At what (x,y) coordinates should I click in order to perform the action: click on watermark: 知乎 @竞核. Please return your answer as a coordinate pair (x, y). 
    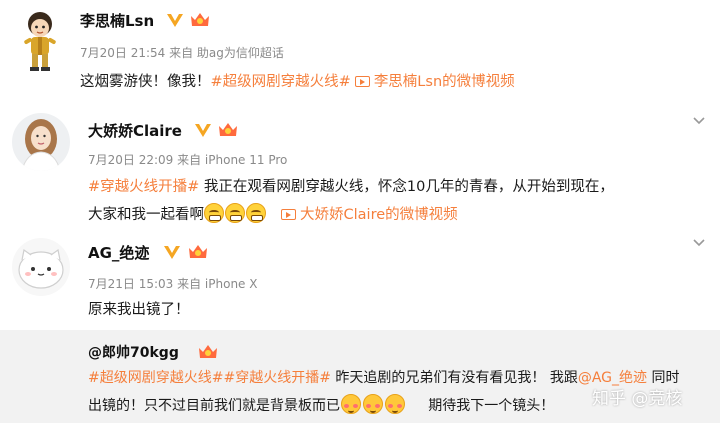
    Looking at the image, I should click on (637, 399).